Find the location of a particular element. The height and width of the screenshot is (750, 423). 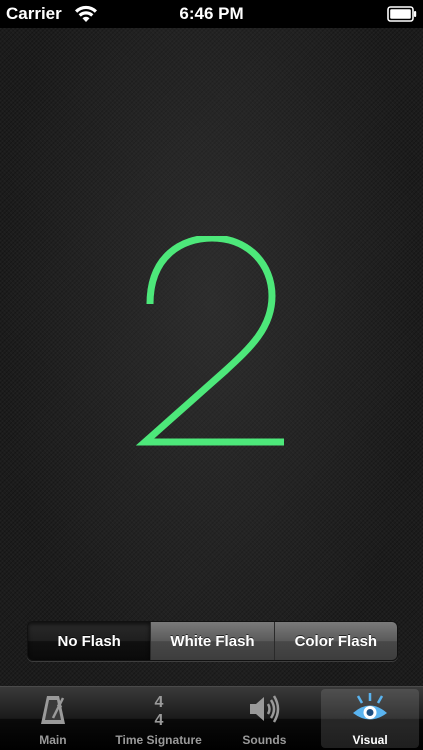

tab-sounds: Sounds is located at coordinates (265, 718).